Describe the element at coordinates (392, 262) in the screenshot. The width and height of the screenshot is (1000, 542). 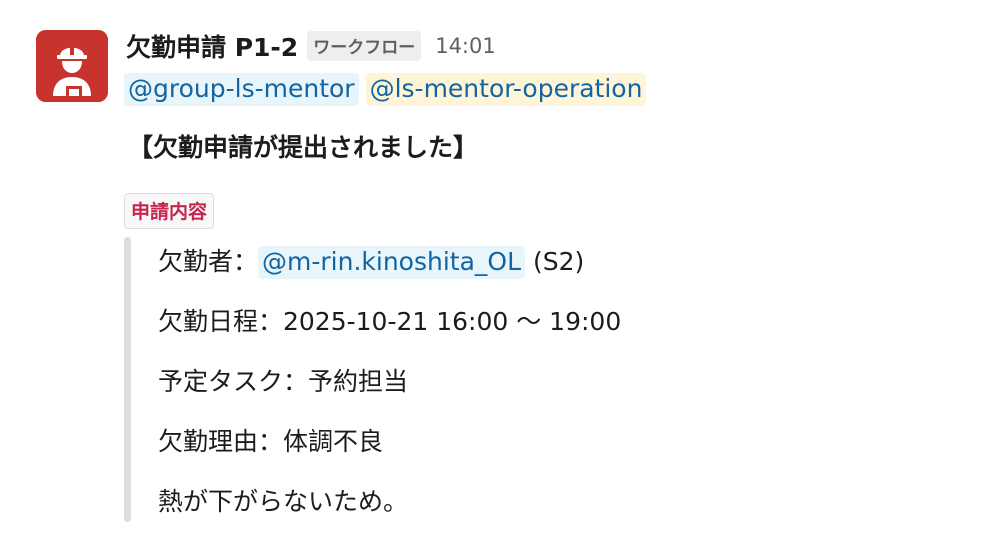
I see `absentee-user-mention: @m-rin.kinoshita_OL` at that location.